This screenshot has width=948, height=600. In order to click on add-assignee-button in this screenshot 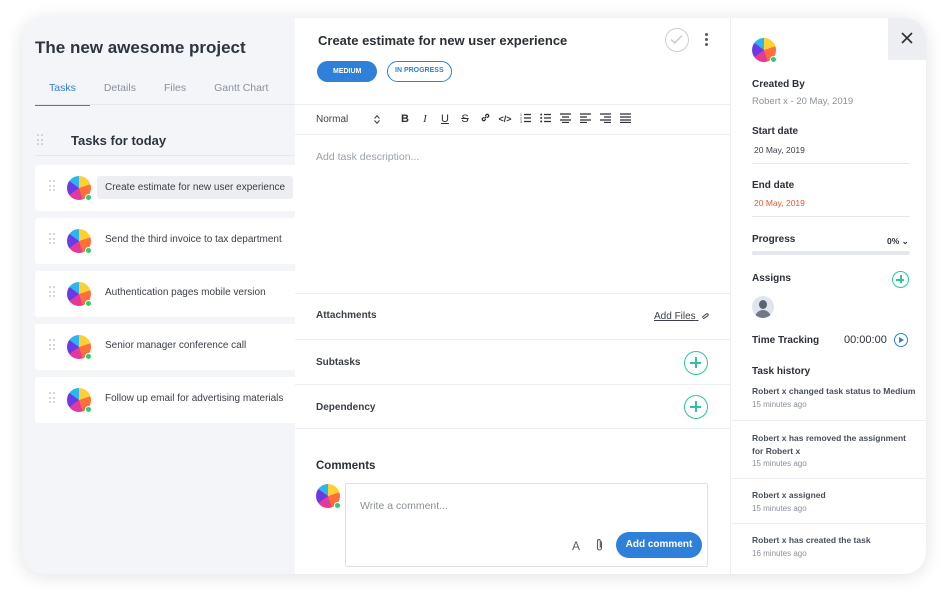, I will do `click(900, 279)`.